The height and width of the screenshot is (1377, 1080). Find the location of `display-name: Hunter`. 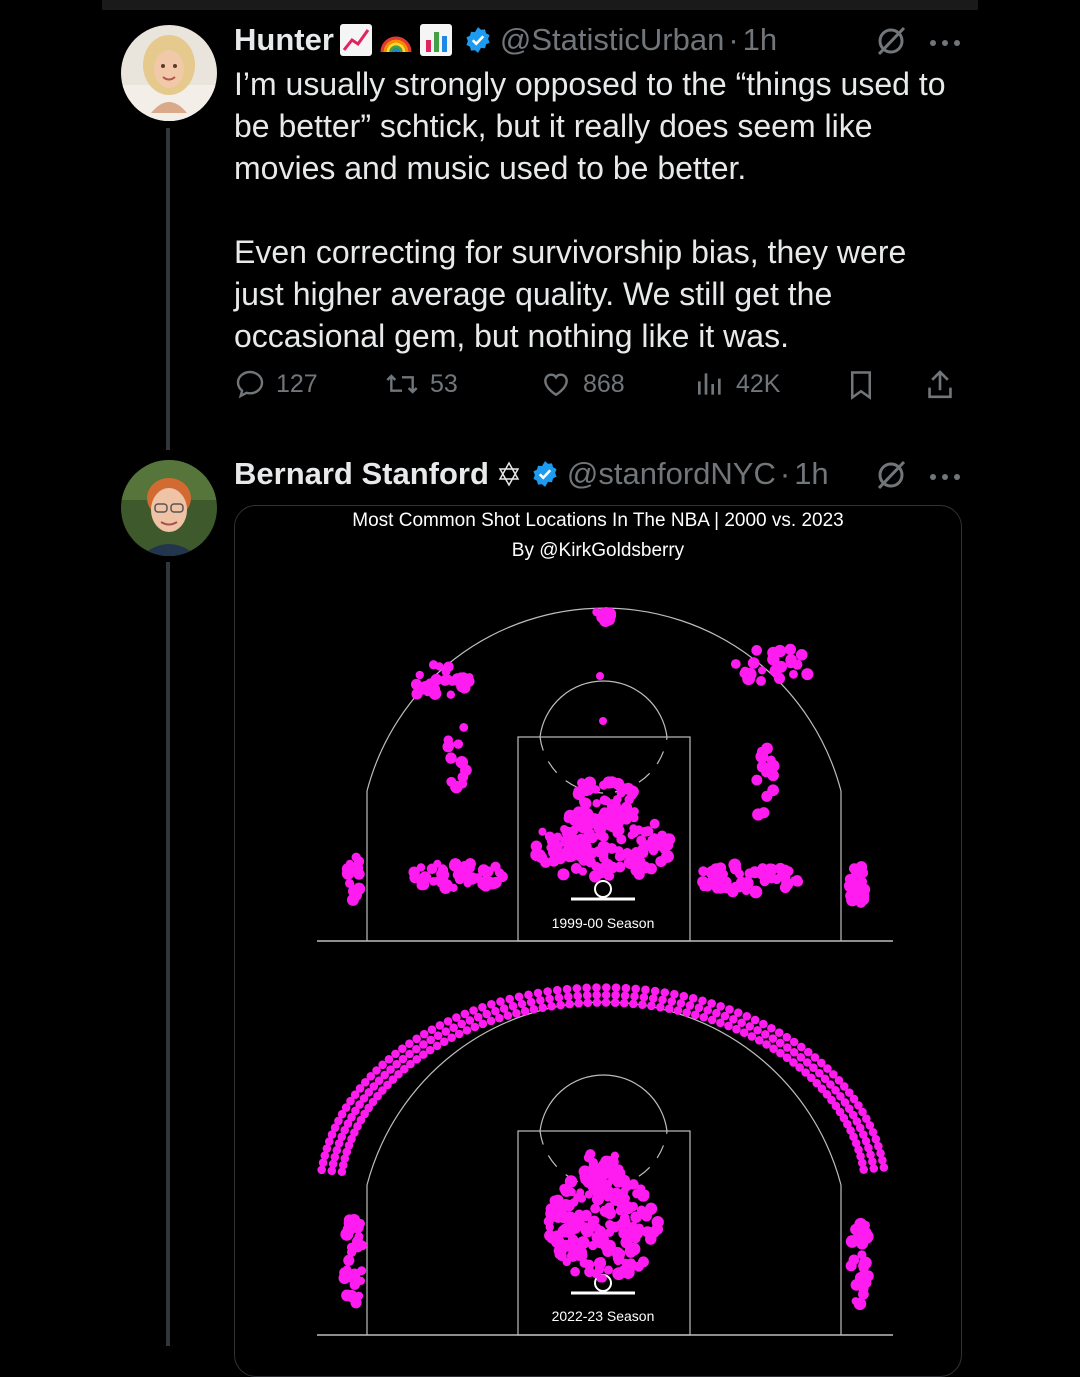

display-name: Hunter is located at coordinates (284, 40).